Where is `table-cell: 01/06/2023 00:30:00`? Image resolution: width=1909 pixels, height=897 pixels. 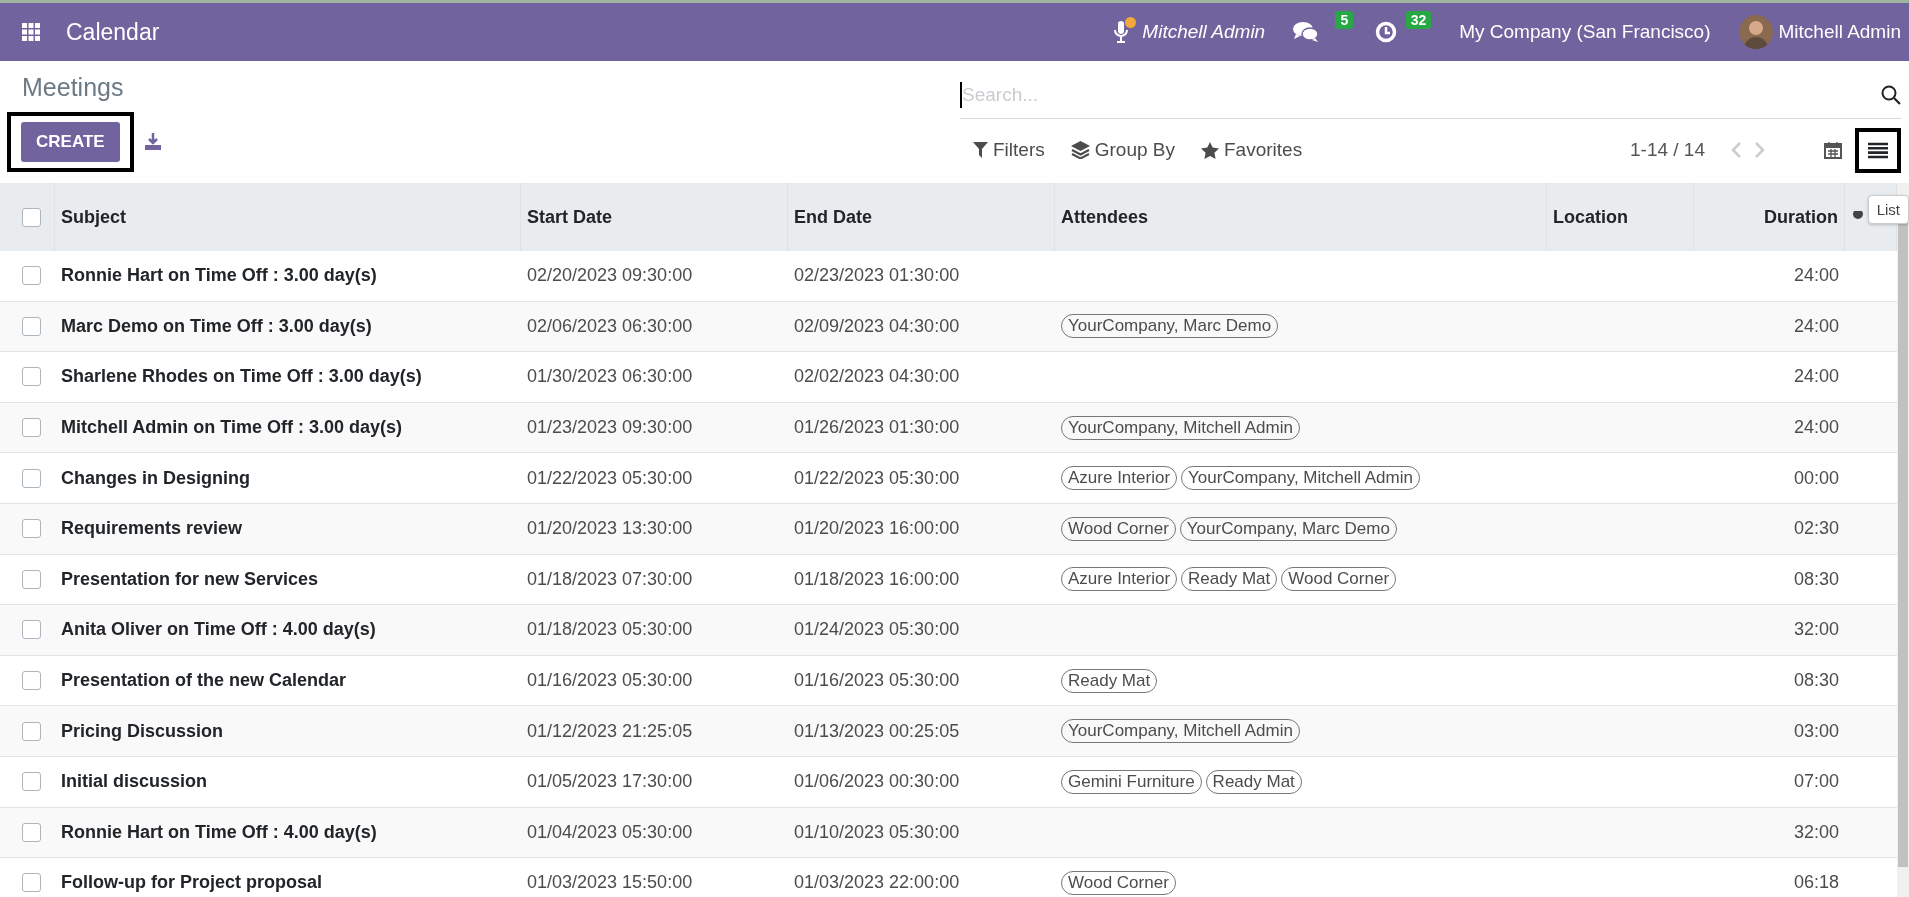 table-cell: 01/06/2023 00:30:00 is located at coordinates (877, 782).